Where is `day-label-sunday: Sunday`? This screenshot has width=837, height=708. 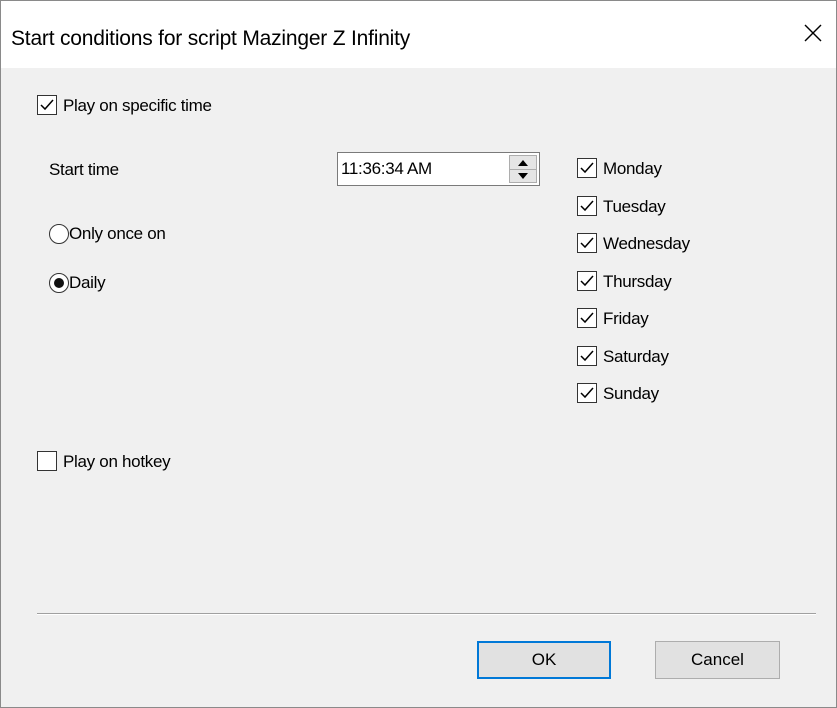
day-label-sunday: Sunday is located at coordinates (631, 394).